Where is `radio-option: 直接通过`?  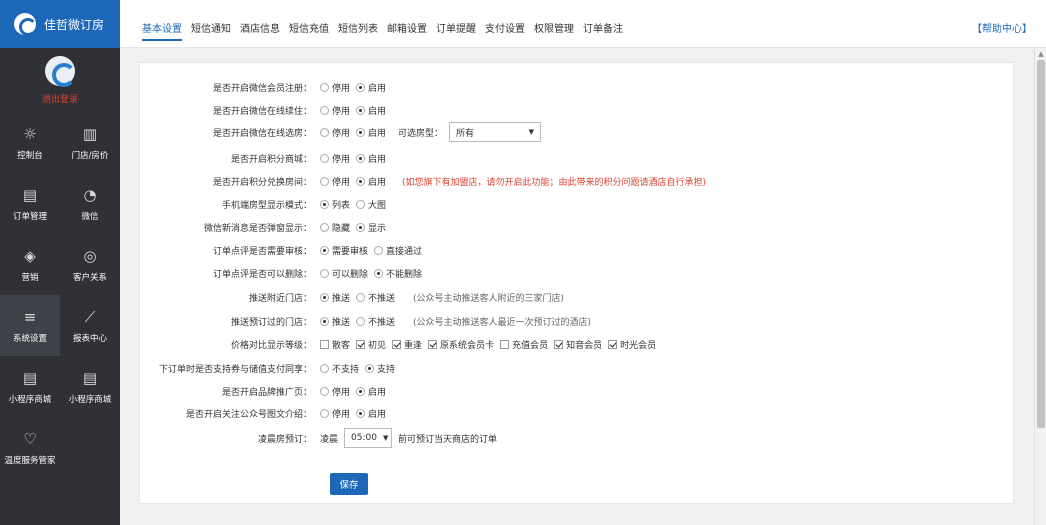
radio-option: 直接通过 is located at coordinates (398, 250).